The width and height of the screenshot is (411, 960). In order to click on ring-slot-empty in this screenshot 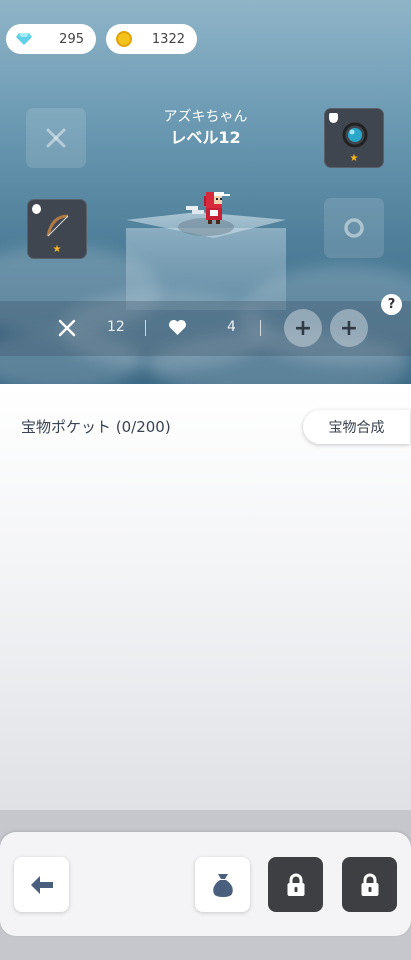, I will do `click(354, 228)`.